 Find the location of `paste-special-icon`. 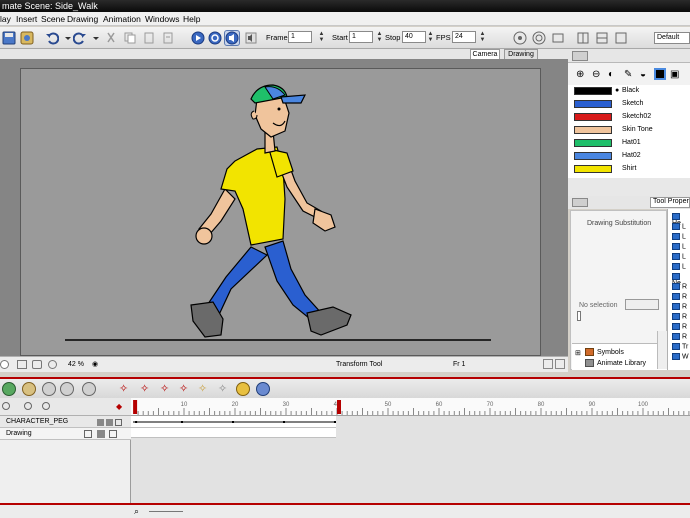

paste-special-icon is located at coordinates (168, 38).